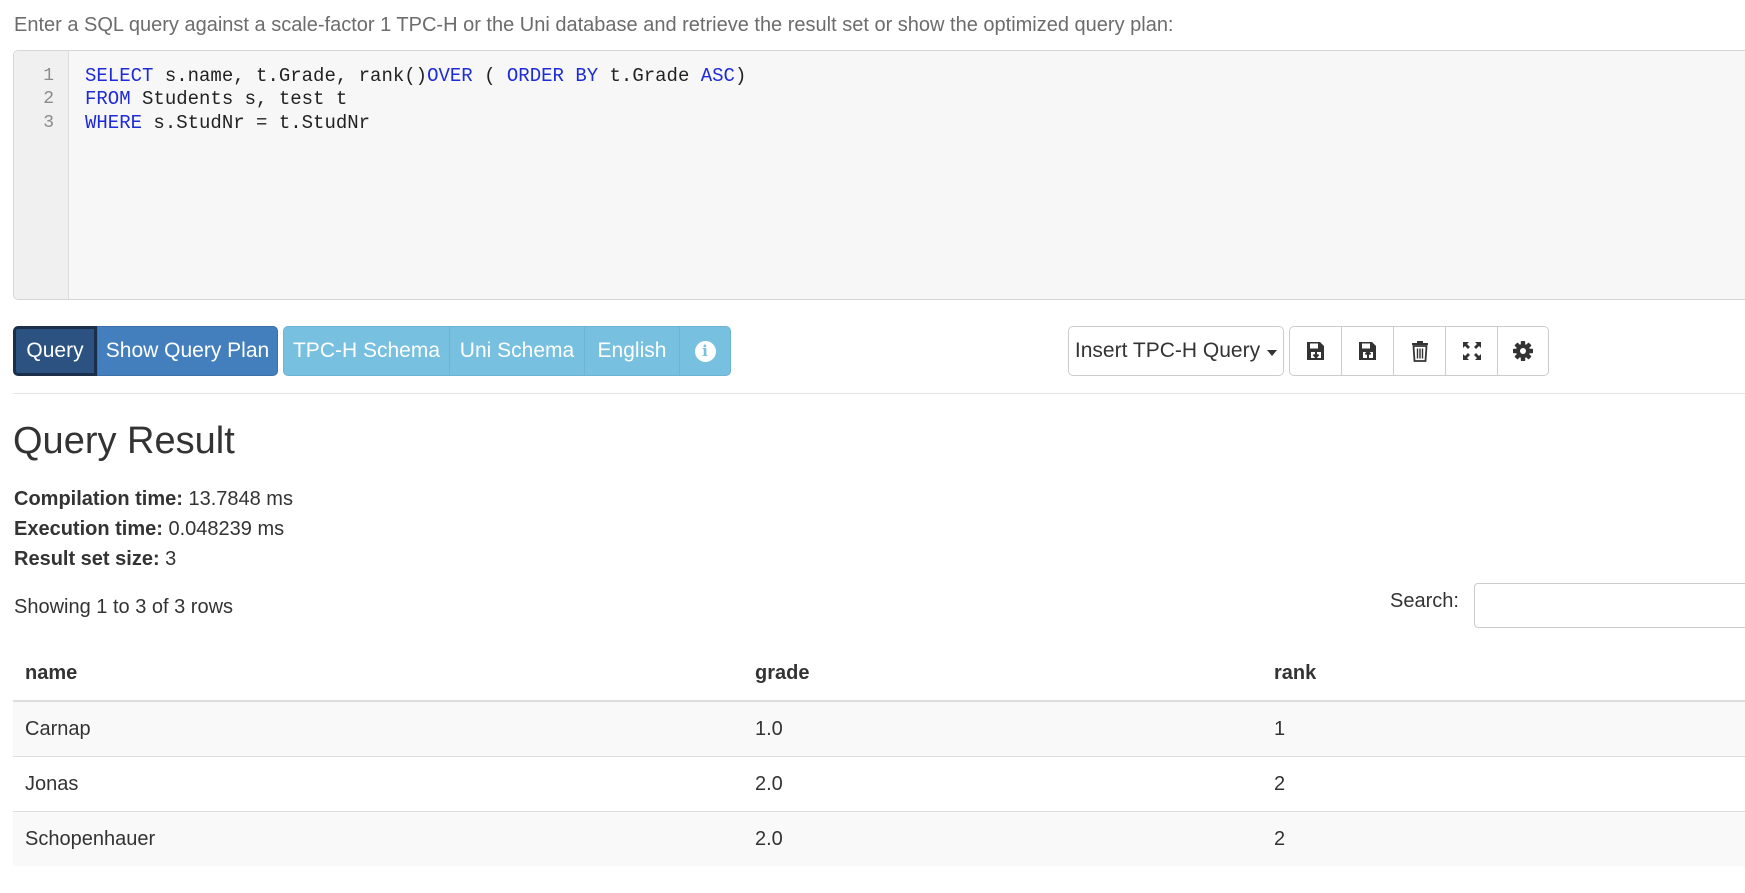  Describe the element at coordinates (450, 76) in the screenshot. I see `sql-keyword: OVER` at that location.